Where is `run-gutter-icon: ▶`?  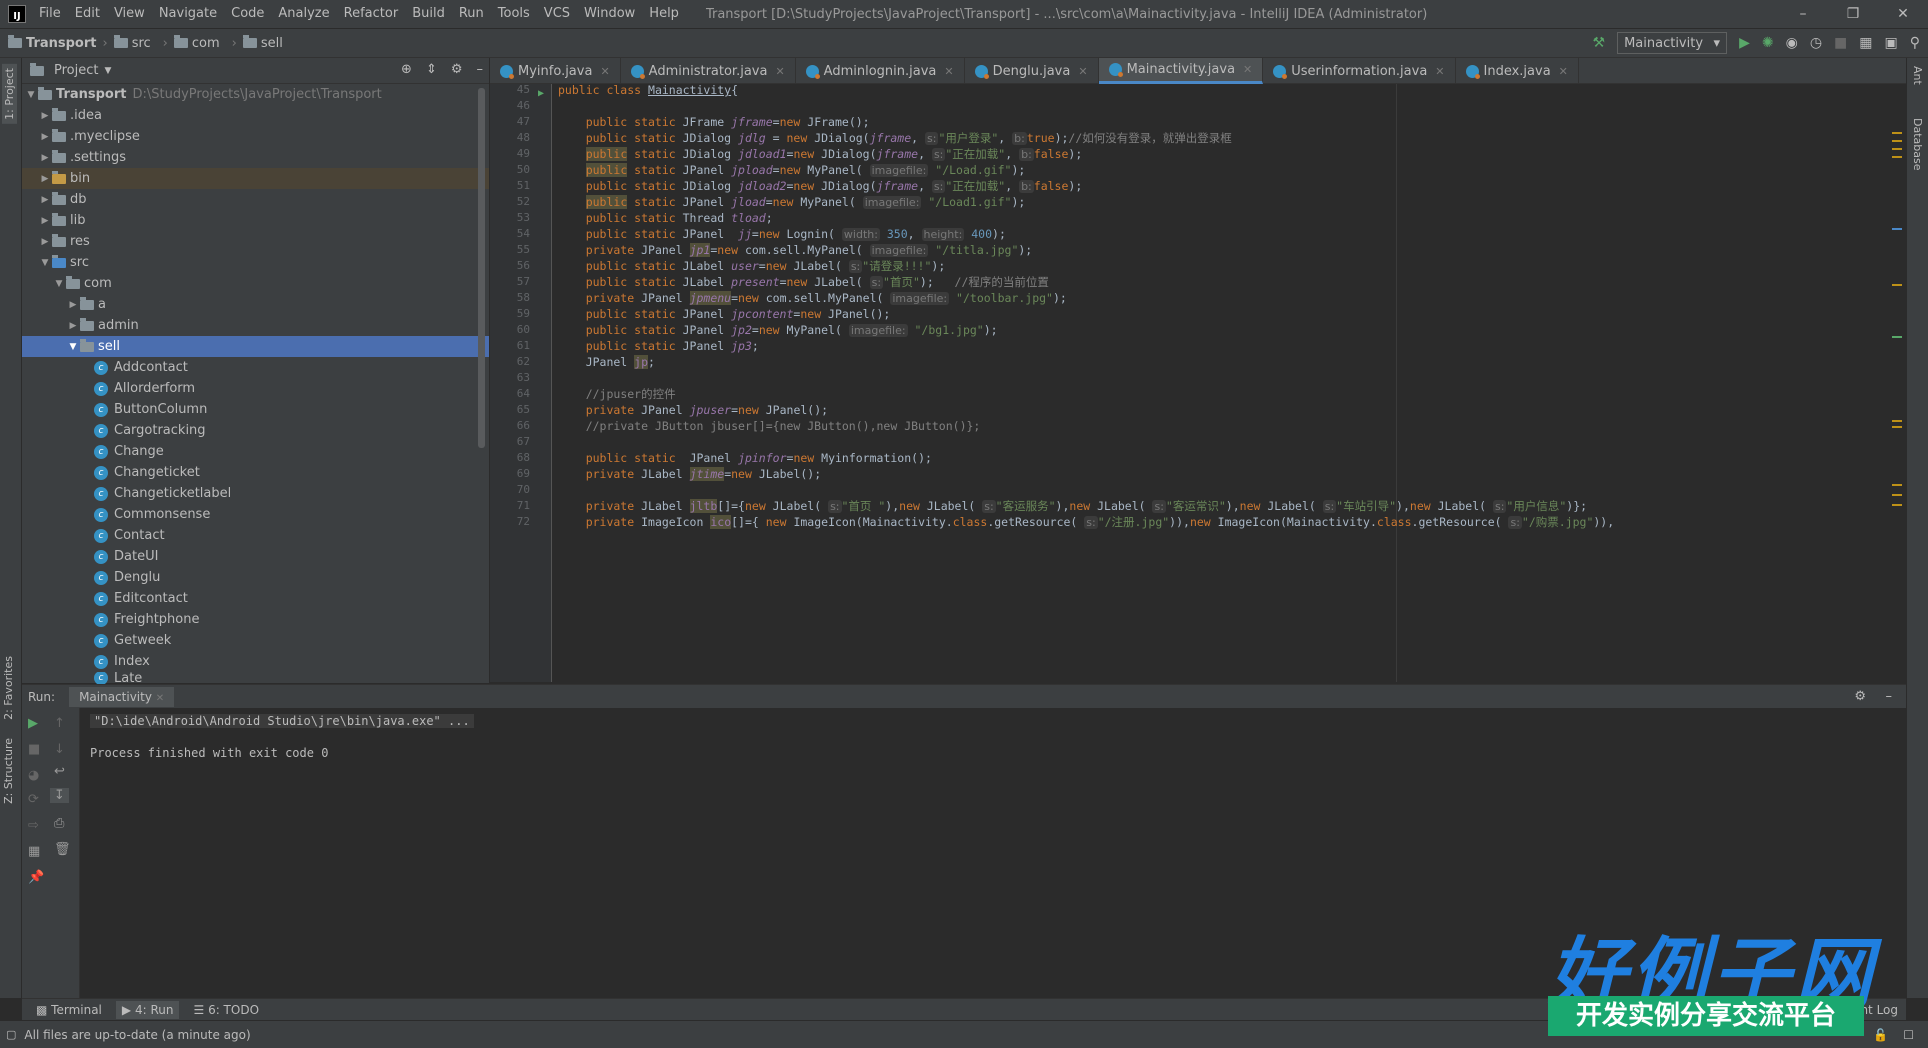 run-gutter-icon: ▶ is located at coordinates (541, 94).